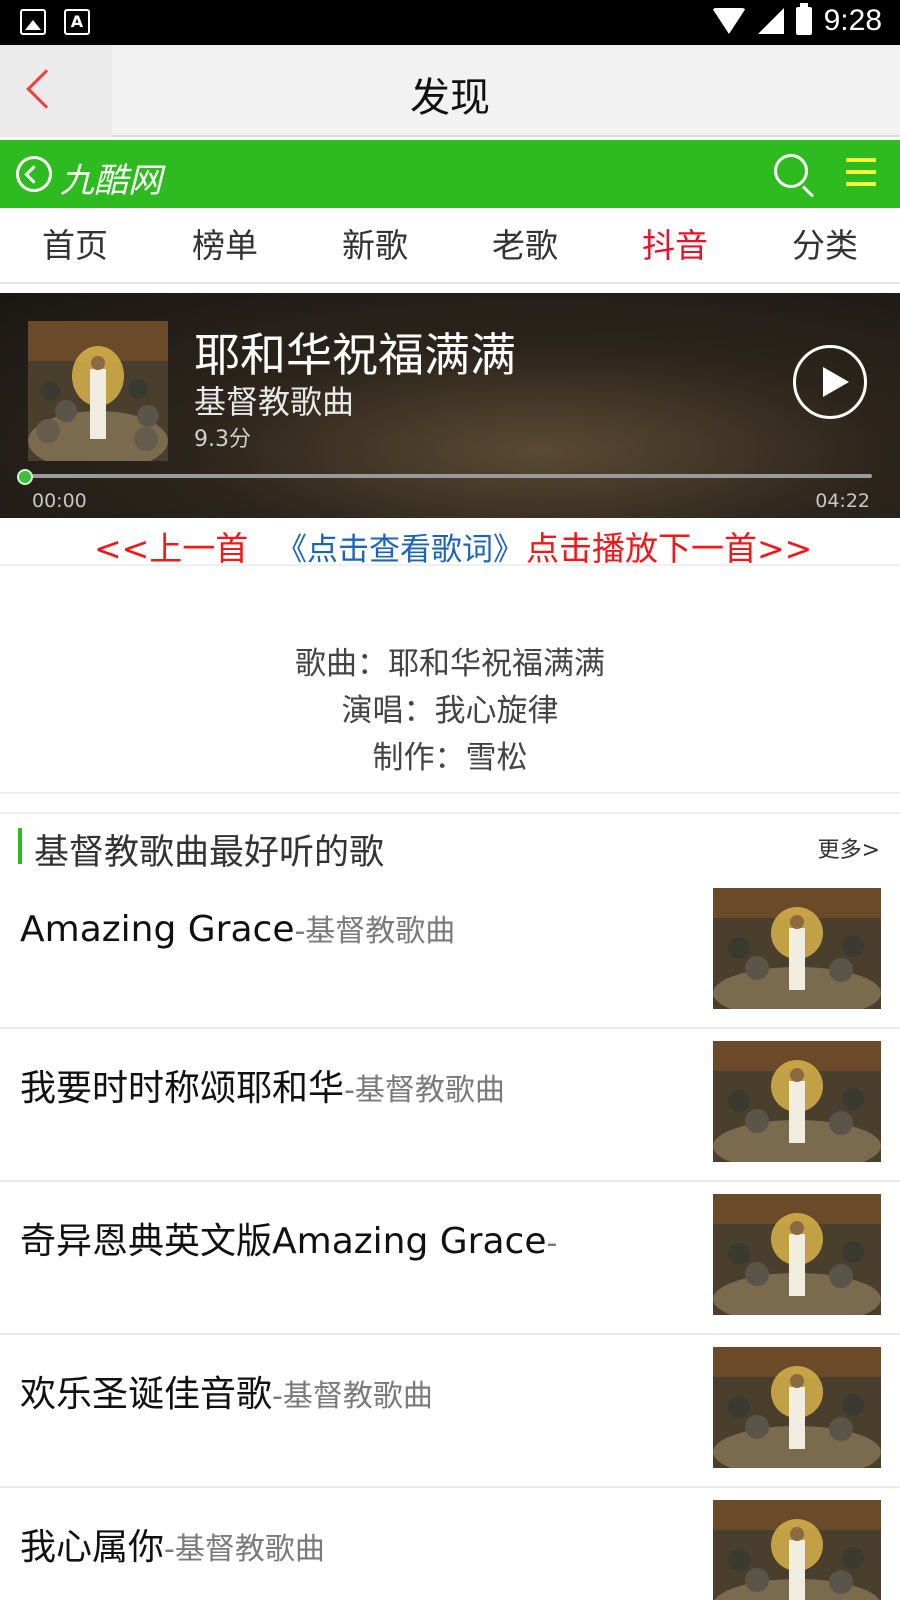 The width and height of the screenshot is (900, 1600). I want to click on song-title: 奇异恩典英文版Amazing Grace, so click(283, 1241).